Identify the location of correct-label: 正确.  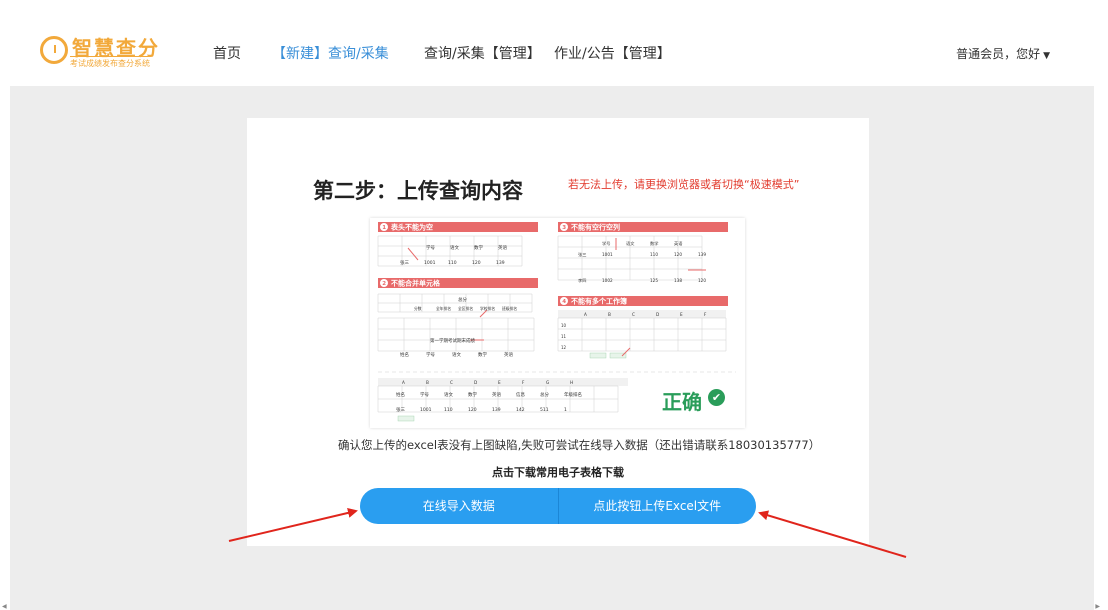
(682, 402).